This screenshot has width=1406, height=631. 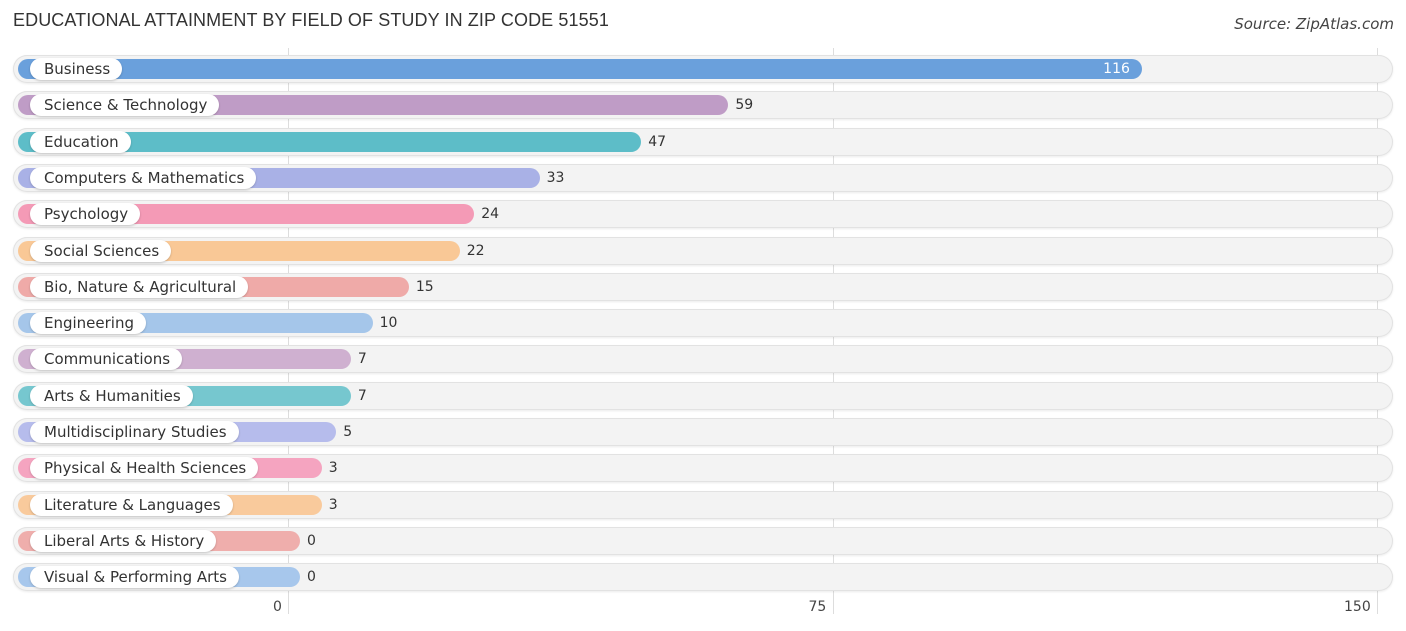 I want to click on value-label: 47, so click(x=657, y=141).